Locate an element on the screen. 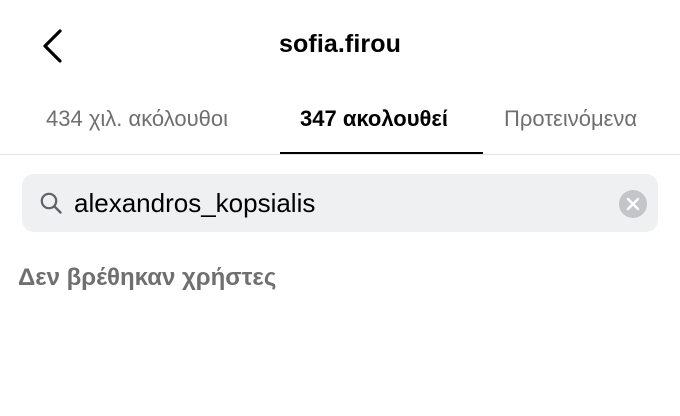 The width and height of the screenshot is (680, 416). search-icon is located at coordinates (51, 203).